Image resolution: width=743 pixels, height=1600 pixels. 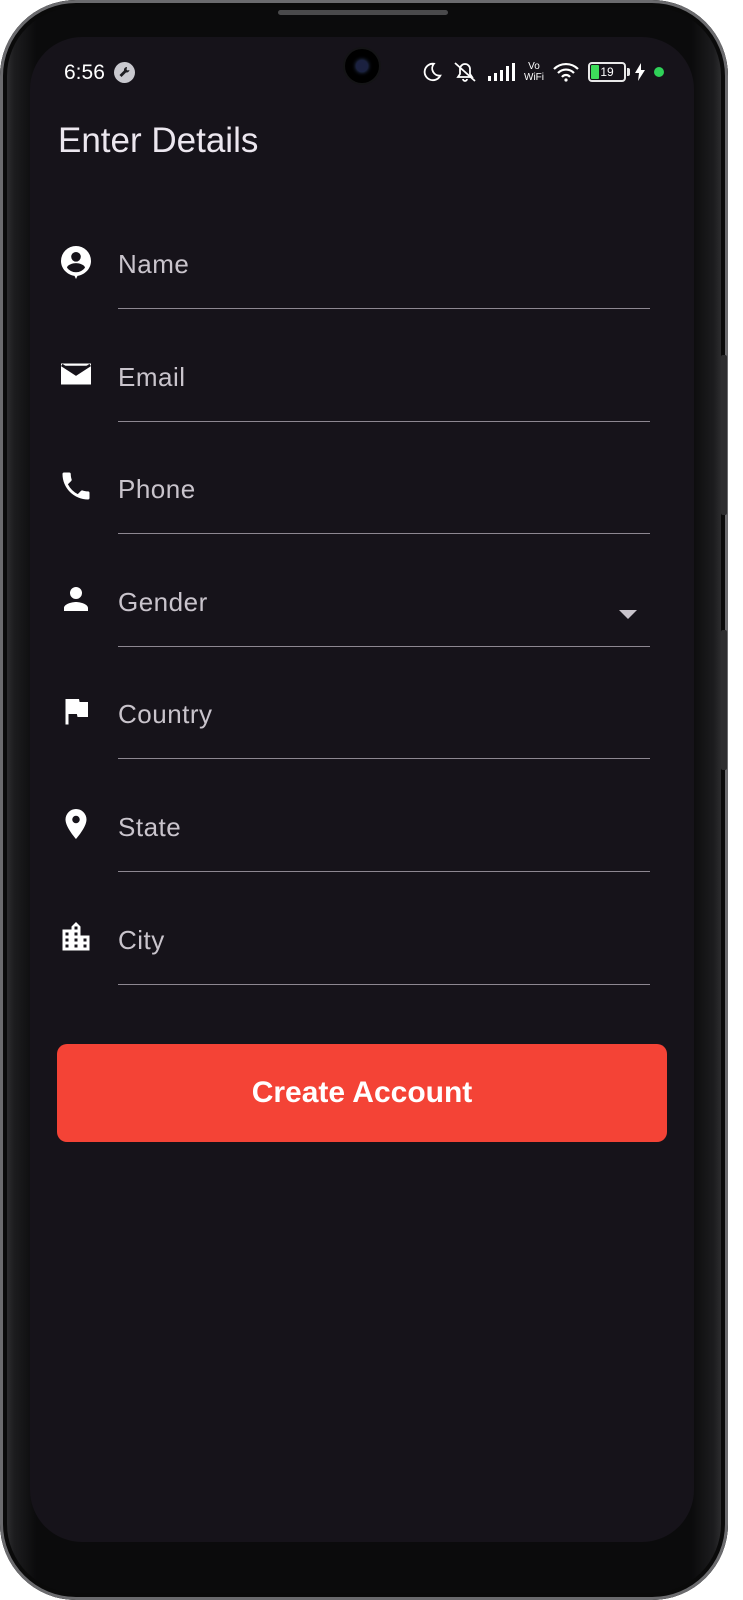 What do you see at coordinates (465, 72) in the screenshot?
I see `bell-off-icon` at bounding box center [465, 72].